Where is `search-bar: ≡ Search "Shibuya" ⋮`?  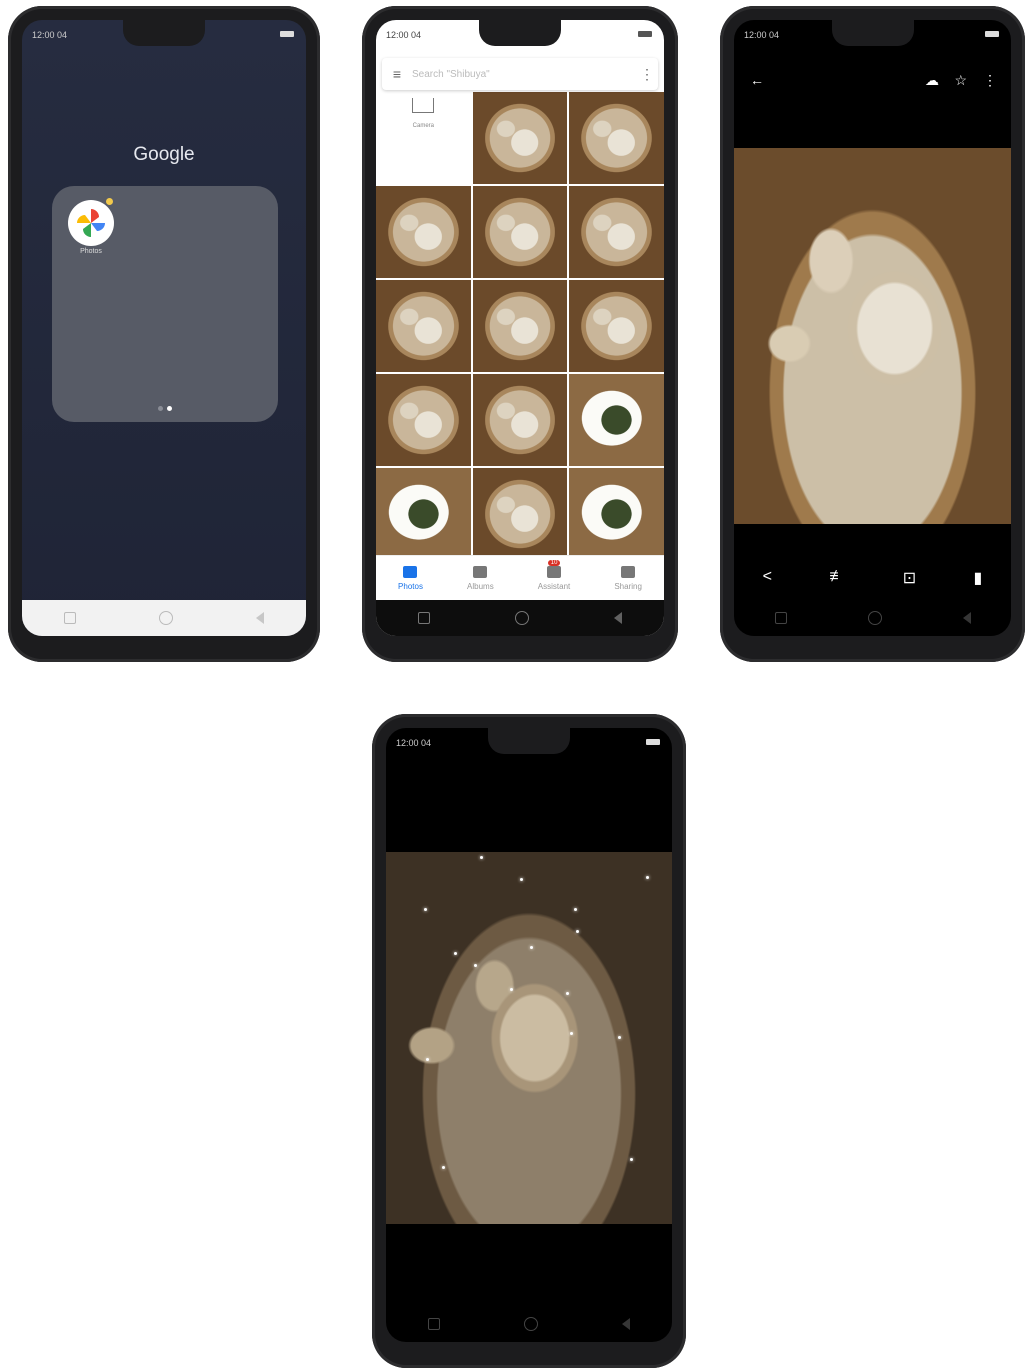
search-bar: ≡ Search "Shibuya" ⋮ is located at coordinates (520, 74).